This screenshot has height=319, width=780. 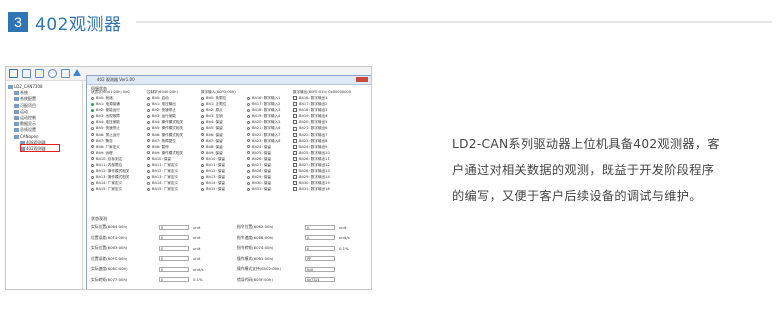 I want to click on tree-item: LD2_CAN7308, so click(x=25, y=86).